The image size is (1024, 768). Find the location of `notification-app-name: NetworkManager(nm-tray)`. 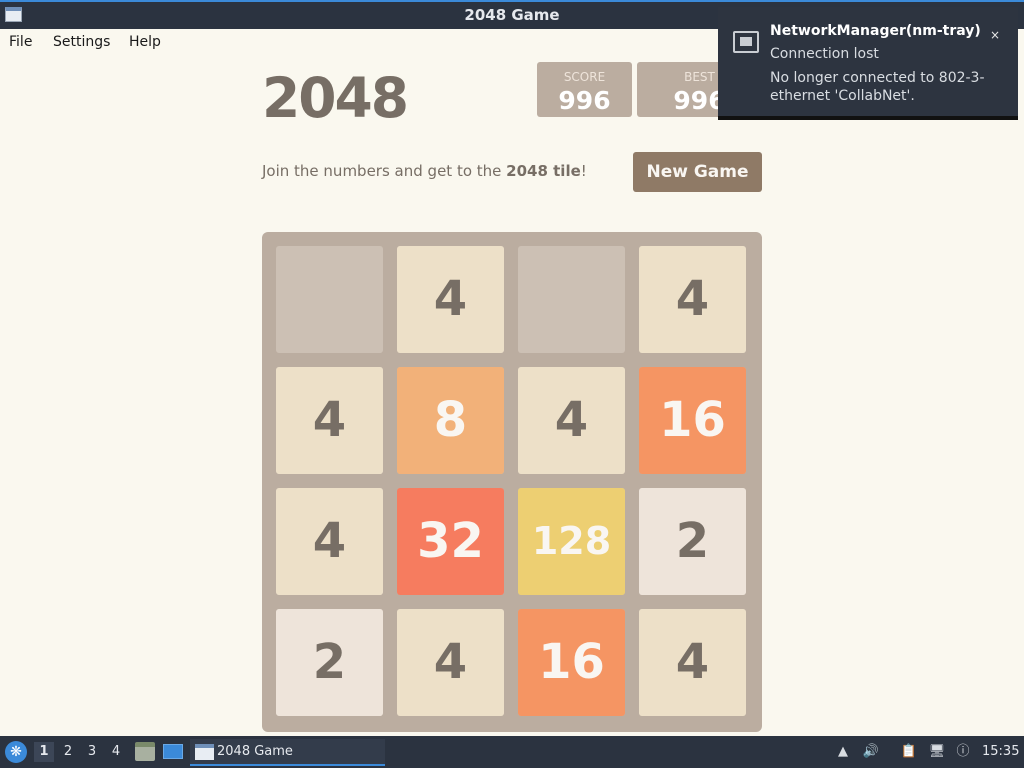

notification-app-name: NetworkManager(nm-tray) is located at coordinates (875, 31).